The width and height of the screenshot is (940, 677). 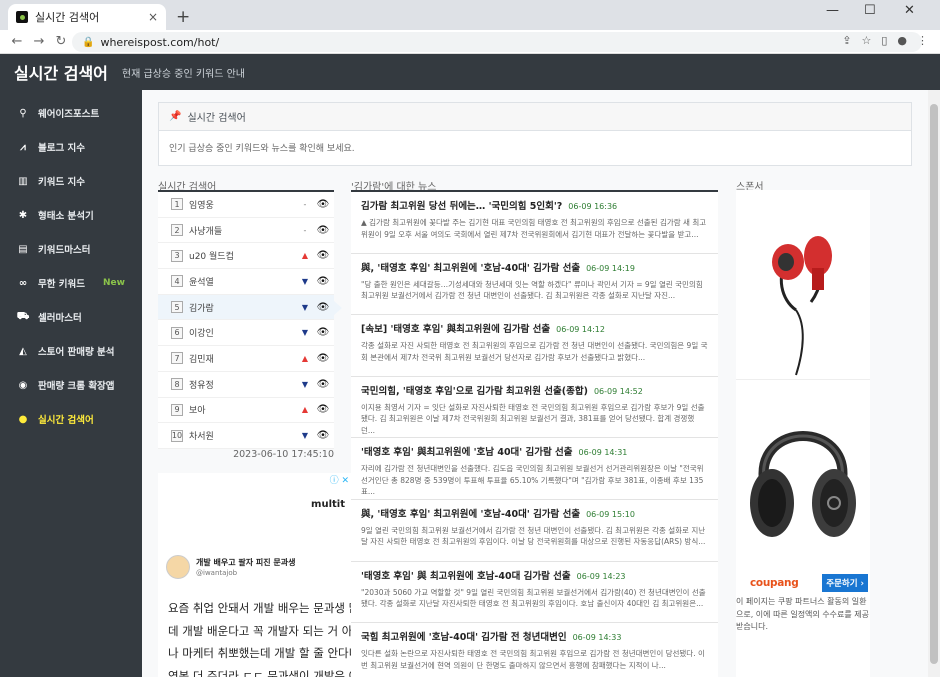 I want to click on profile-icon: ●, so click(x=902, y=40).